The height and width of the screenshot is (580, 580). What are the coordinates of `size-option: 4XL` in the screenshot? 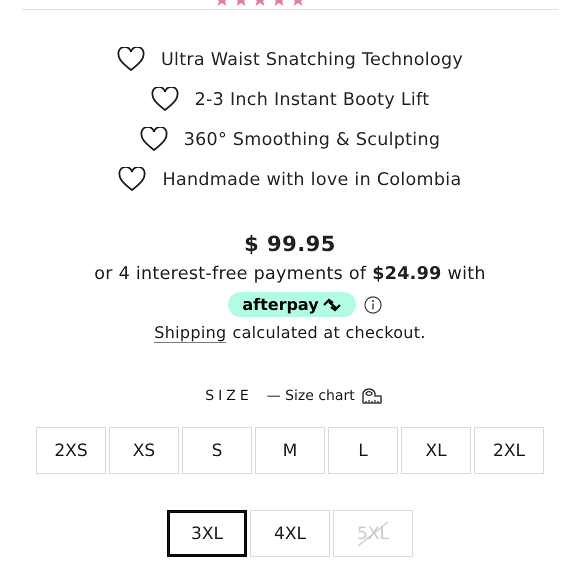 It's located at (290, 533).